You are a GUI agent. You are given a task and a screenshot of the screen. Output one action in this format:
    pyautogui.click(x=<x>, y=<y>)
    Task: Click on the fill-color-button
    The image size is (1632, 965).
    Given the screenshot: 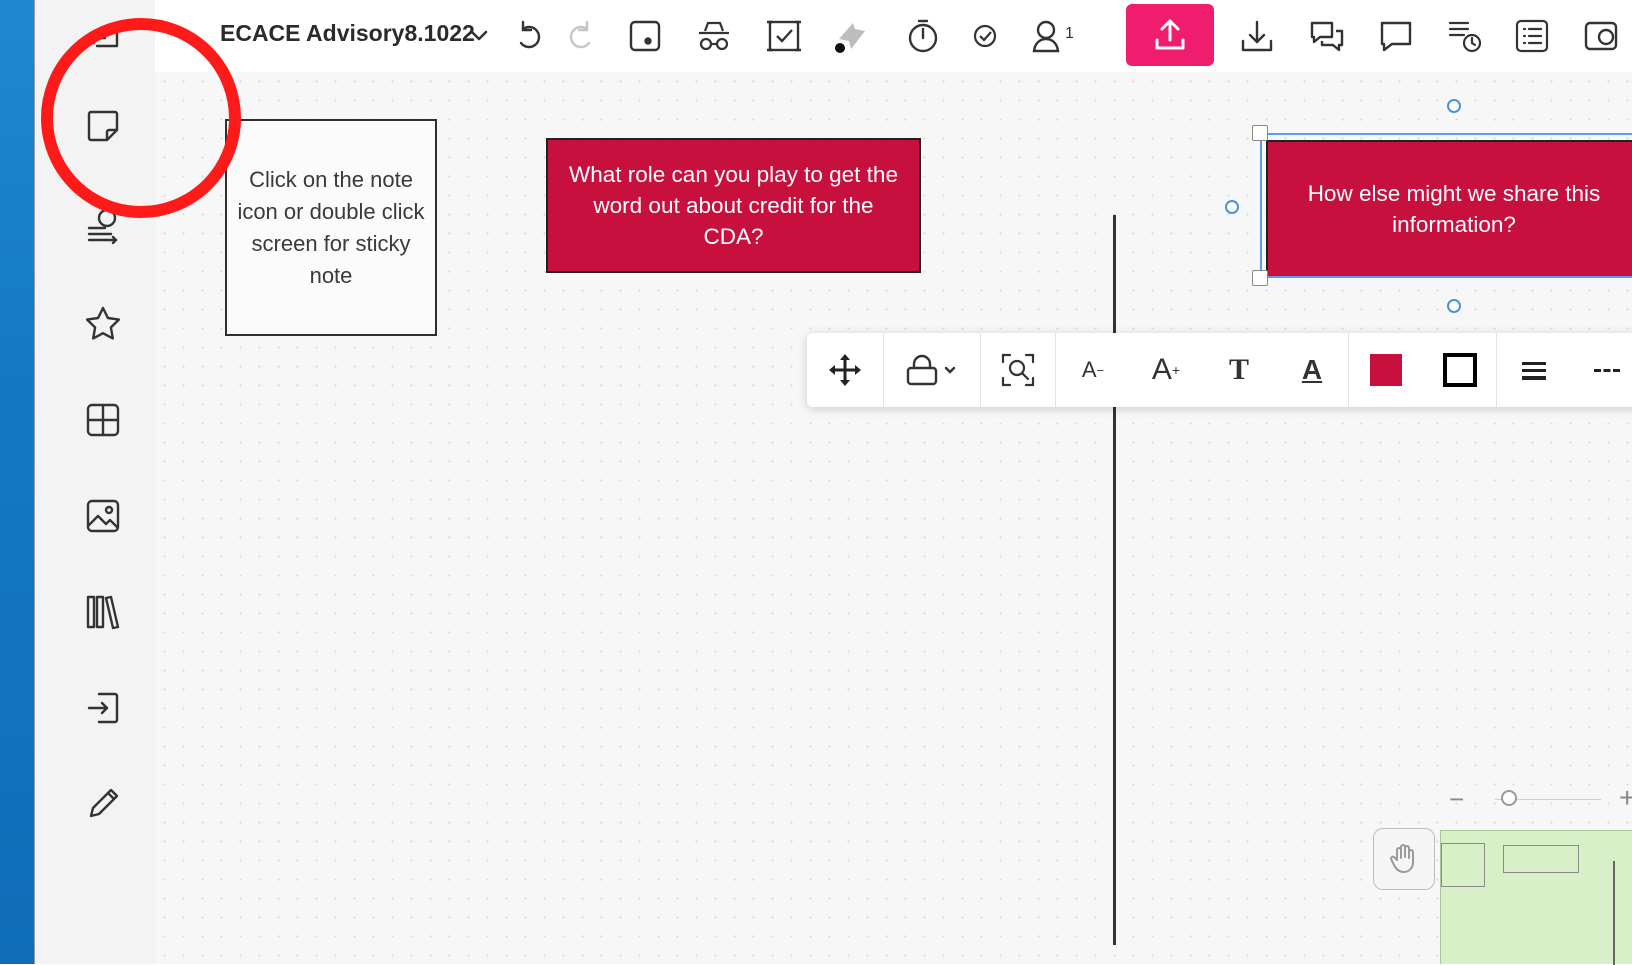 What is the action you would take?
    pyautogui.click(x=1386, y=370)
    